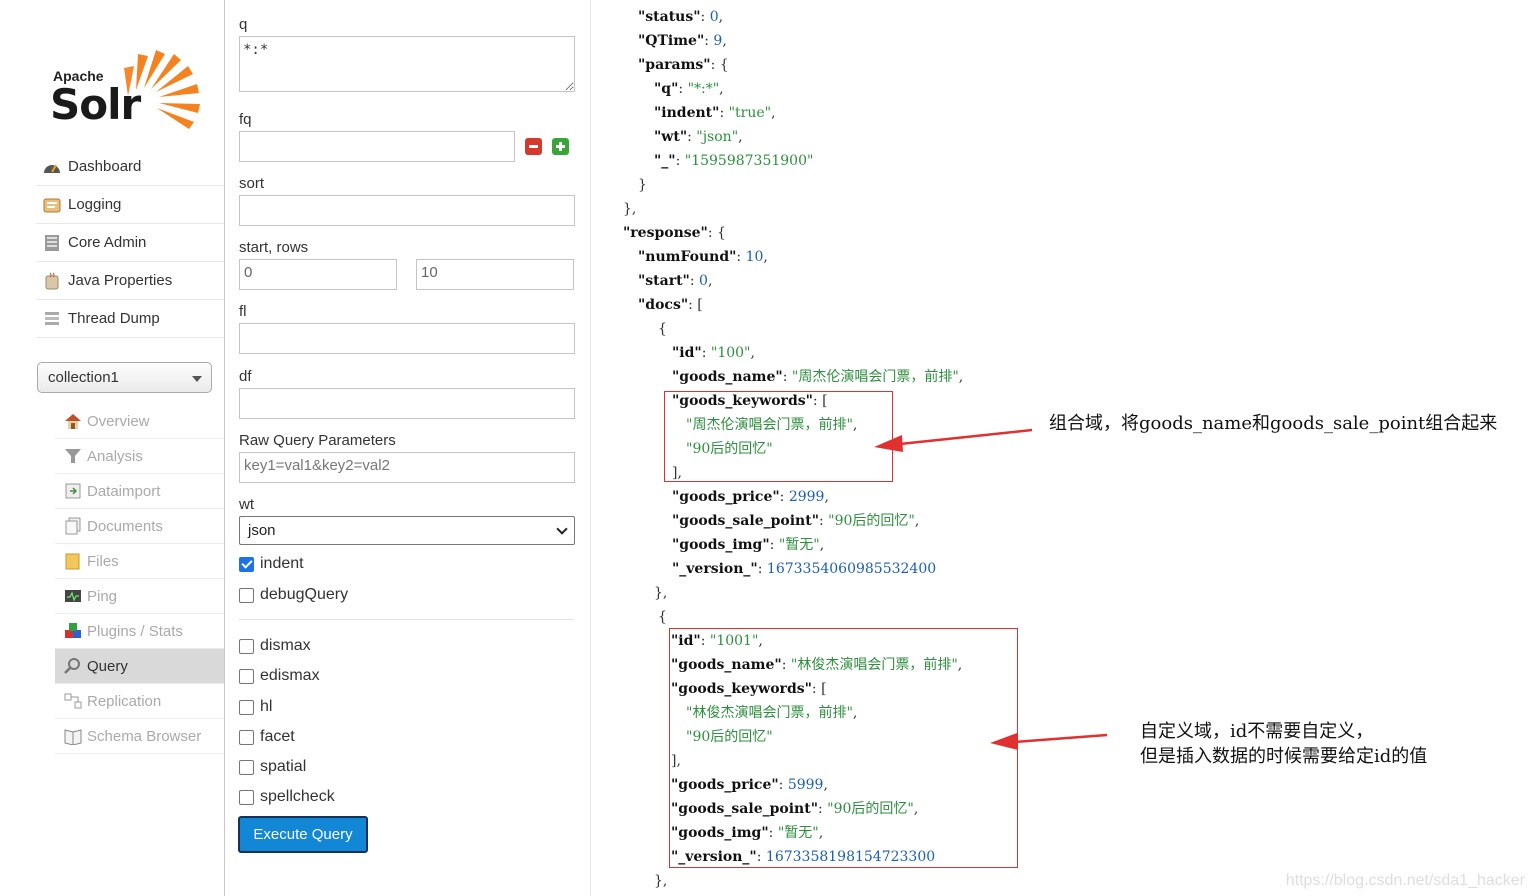  I want to click on json-key: "params", so click(674, 65).